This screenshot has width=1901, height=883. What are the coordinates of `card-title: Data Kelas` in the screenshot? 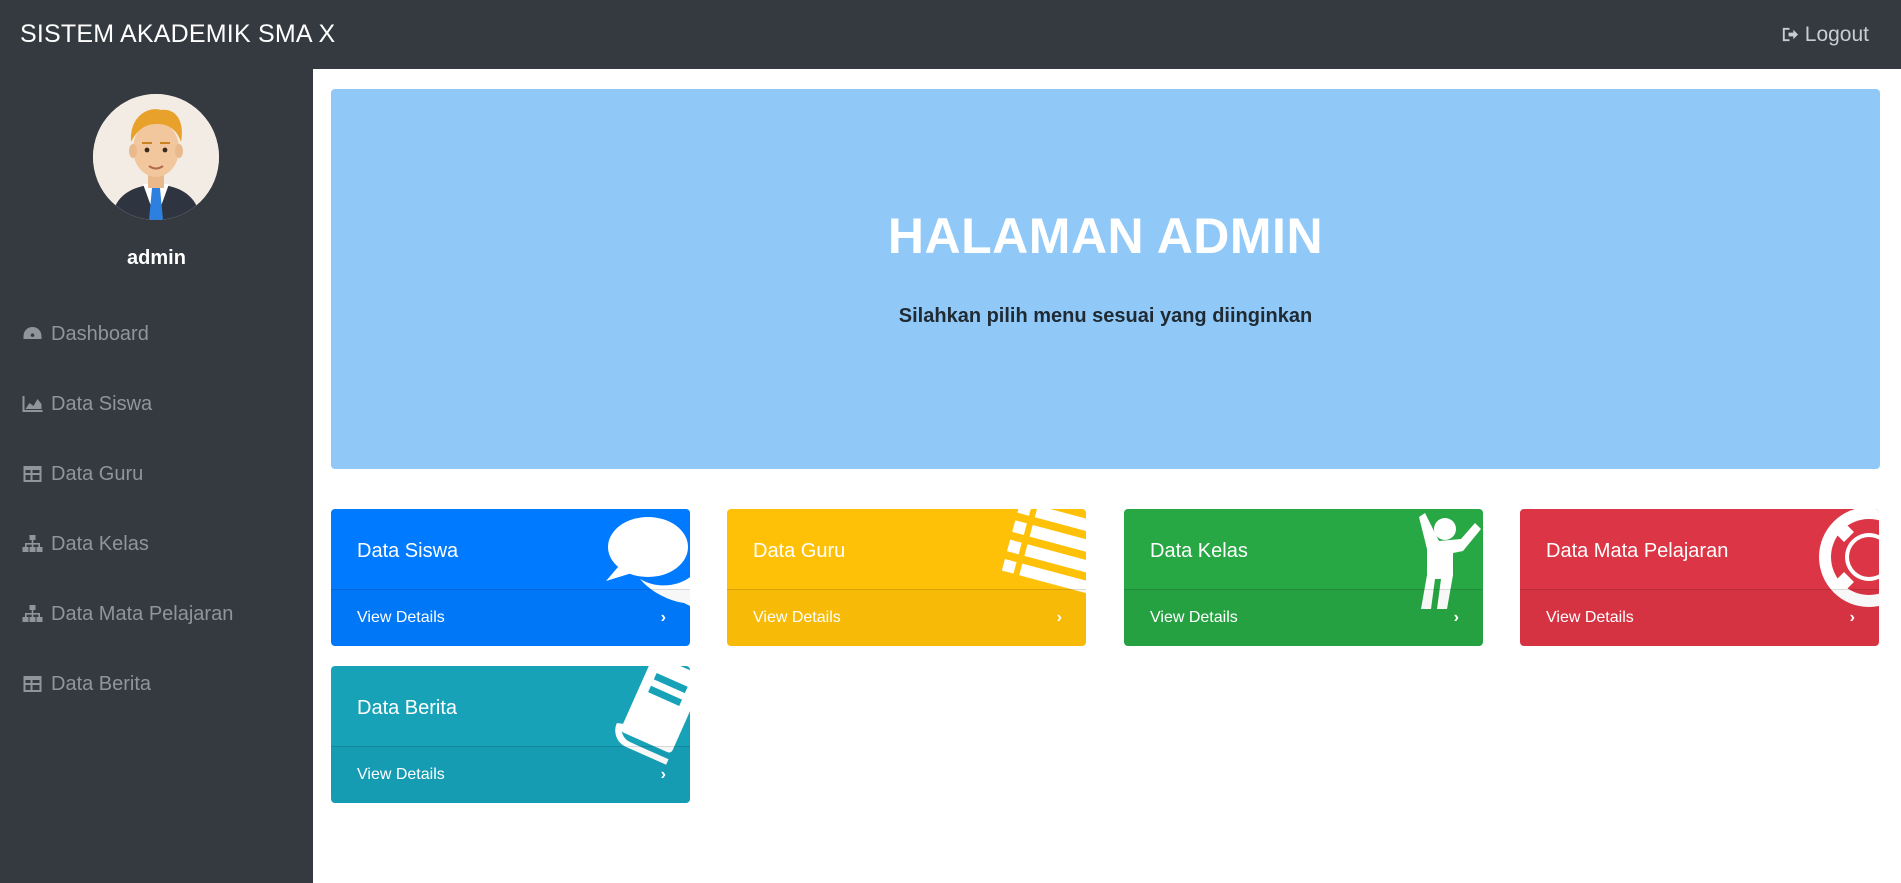 It's located at (1199, 551).